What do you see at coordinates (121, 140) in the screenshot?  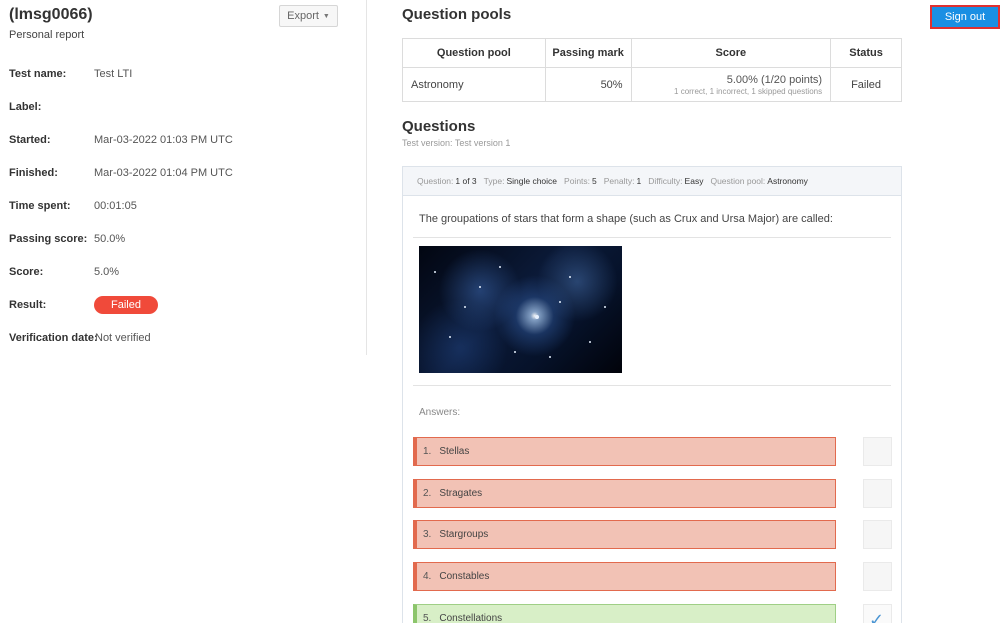 I see `info-started: Started: Mar-03-2022 01:03 PM UTC` at bounding box center [121, 140].